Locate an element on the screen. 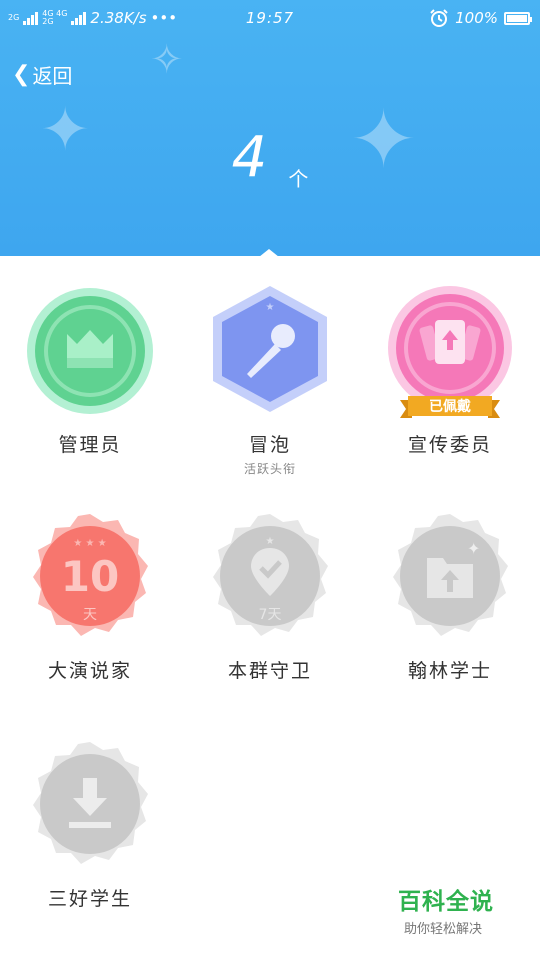 Image resolution: width=540 pixels, height=960 pixels. back-button: ❮ 返回 is located at coordinates (42, 74).